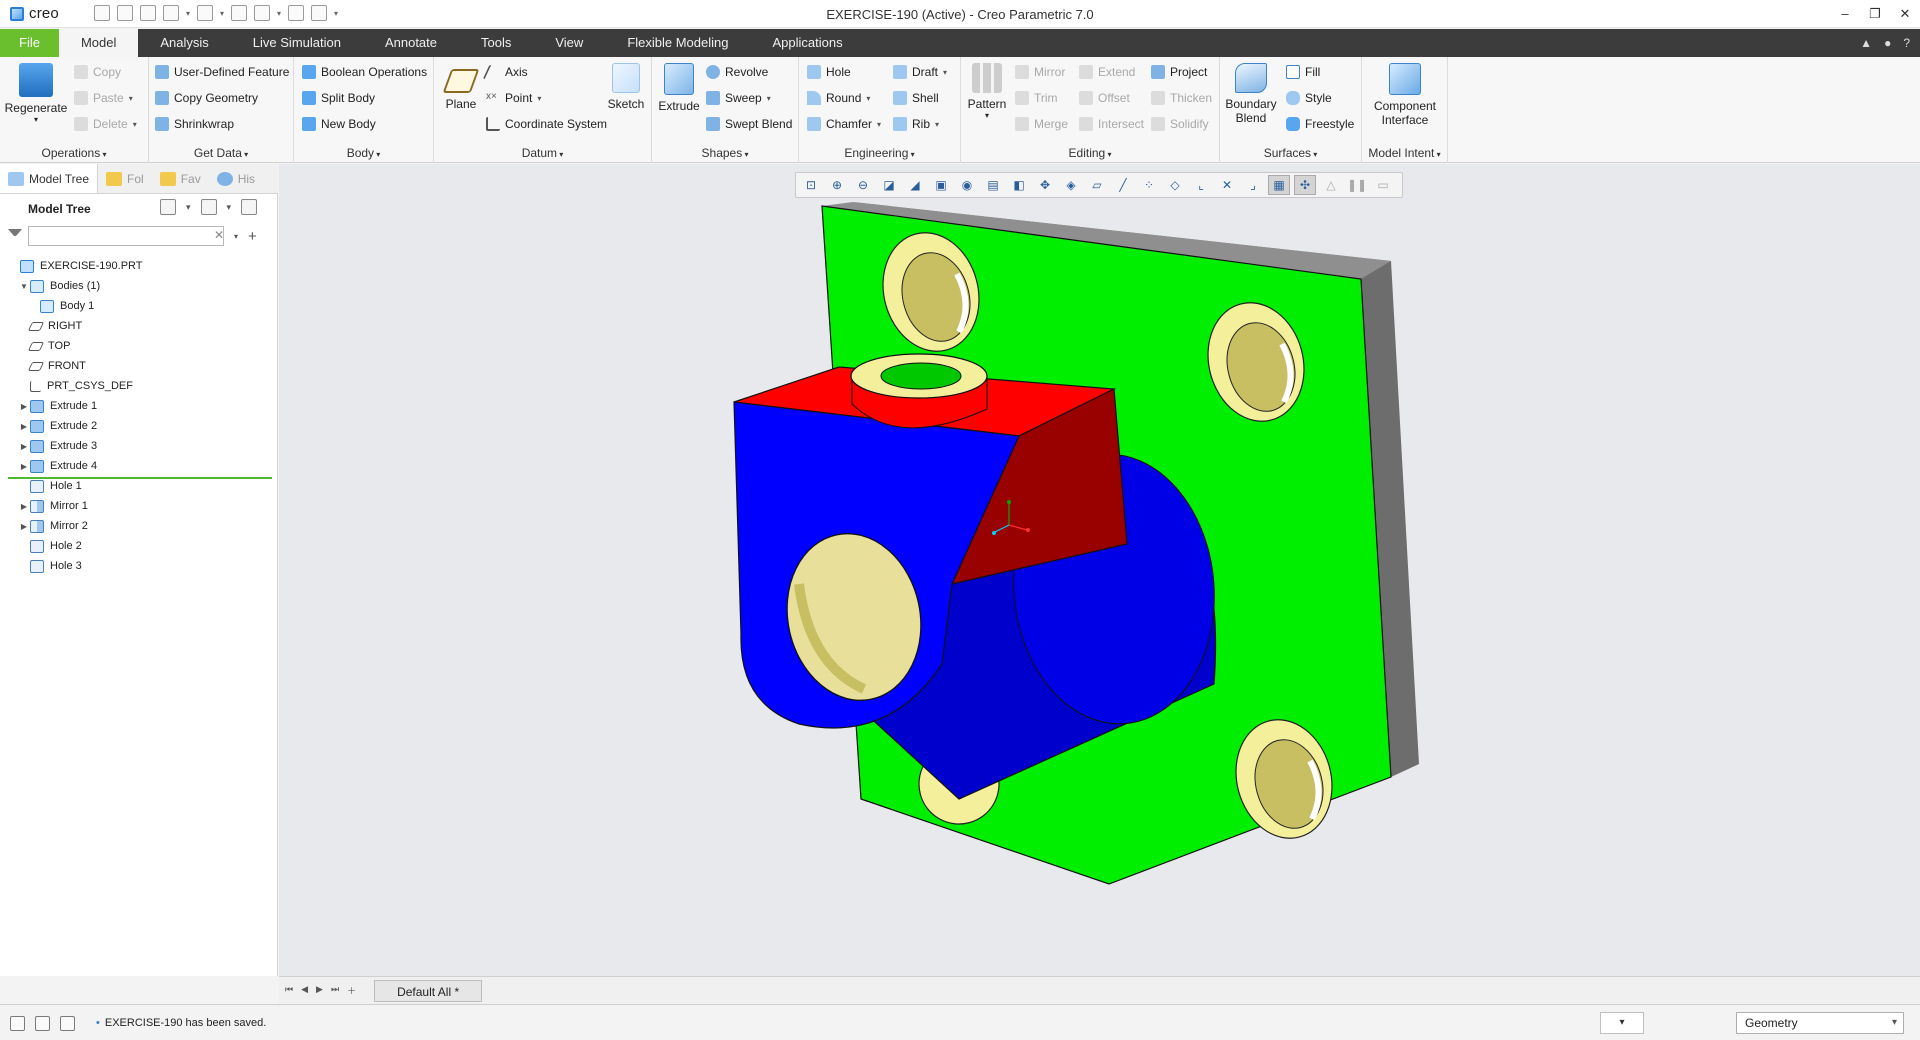 The height and width of the screenshot is (1040, 1920). What do you see at coordinates (1181, 98) in the screenshot?
I see `thicken-button: Thicken` at bounding box center [1181, 98].